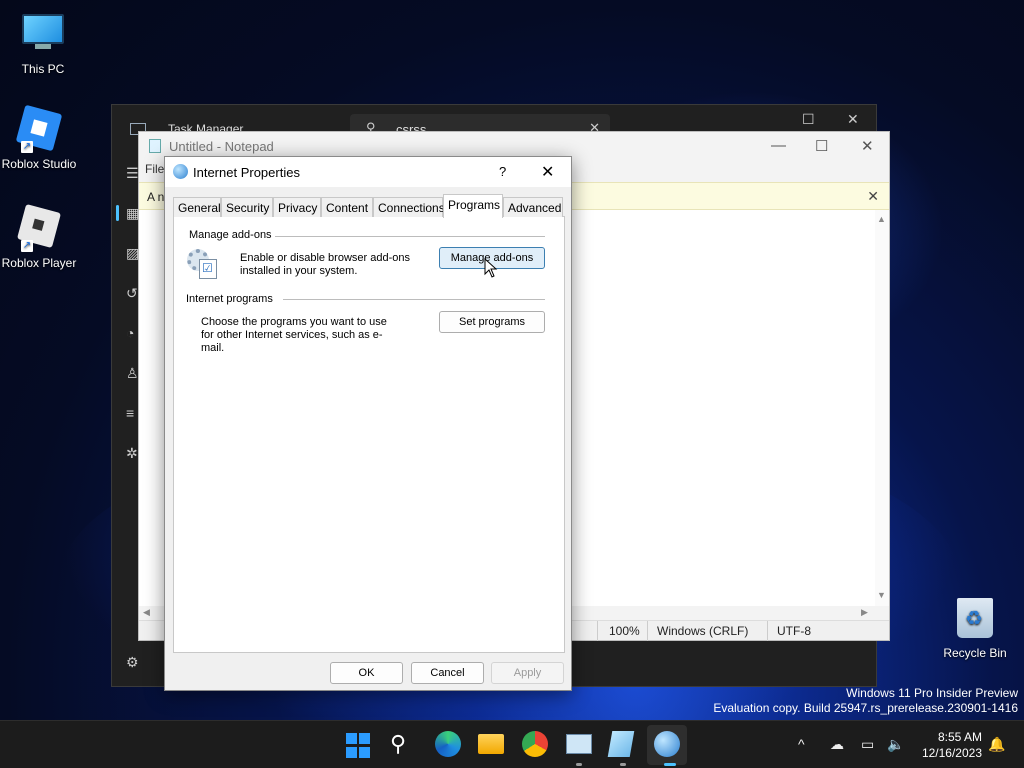 The image size is (1024, 768). What do you see at coordinates (502, 171) in the screenshot?
I see `help-button: ?` at bounding box center [502, 171].